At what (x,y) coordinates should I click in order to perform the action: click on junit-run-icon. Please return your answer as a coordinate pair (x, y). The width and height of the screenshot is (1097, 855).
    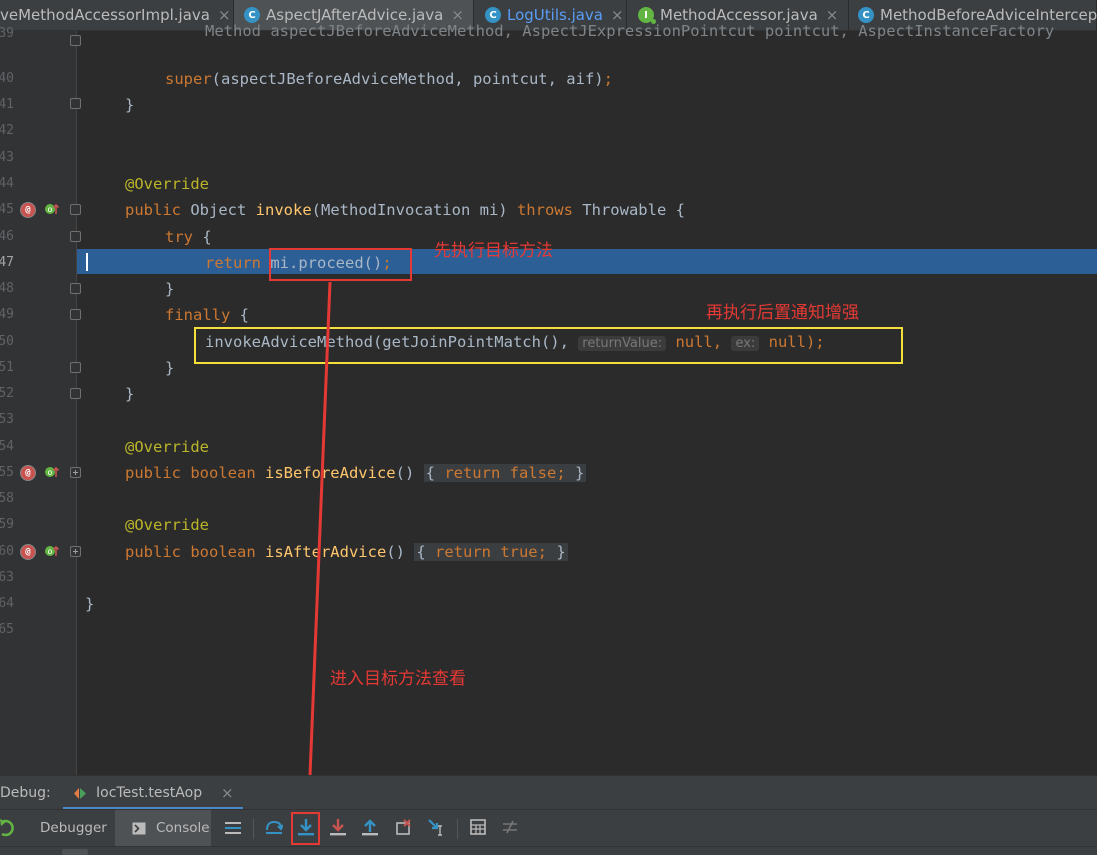
    Looking at the image, I should click on (80, 793).